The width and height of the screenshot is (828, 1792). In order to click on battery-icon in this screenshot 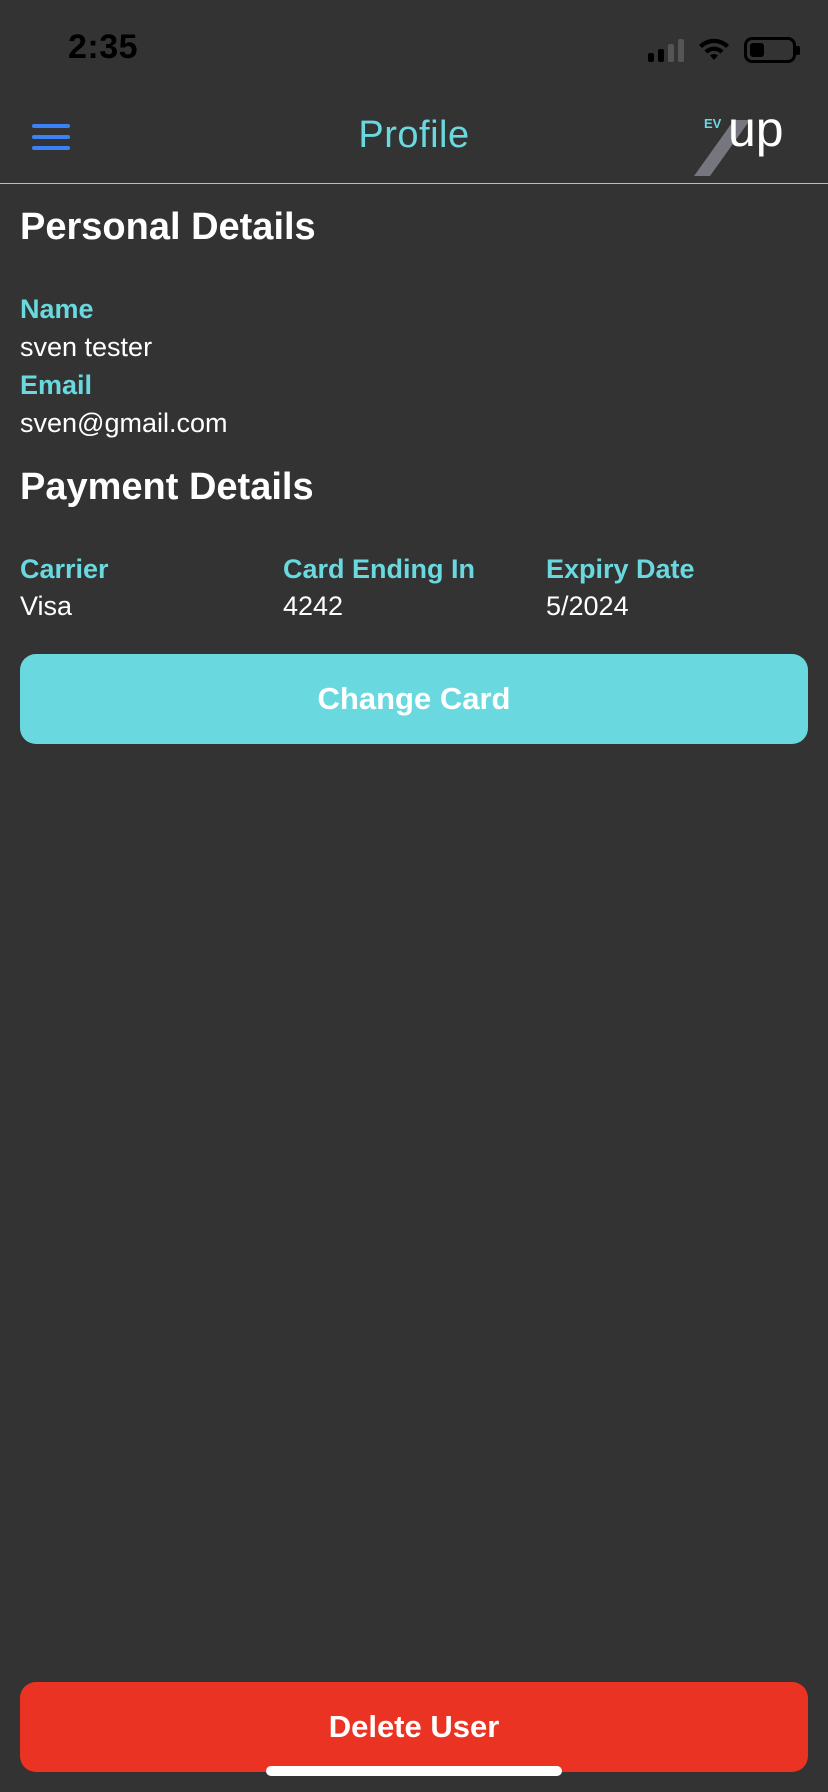, I will do `click(772, 50)`.